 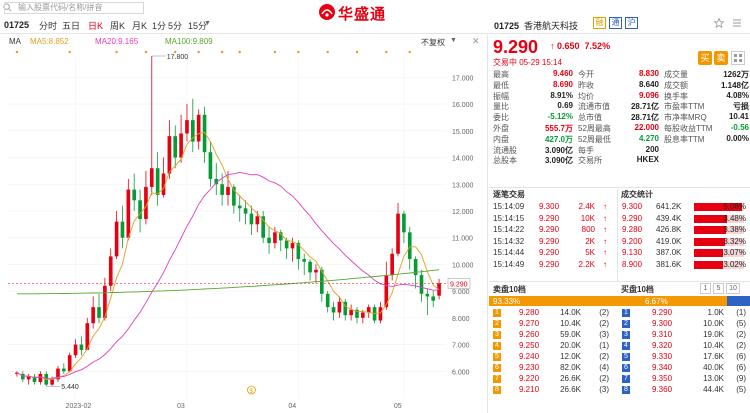 What do you see at coordinates (17, 25) in the screenshot?
I see `chart-stock-code: 01725` at bounding box center [17, 25].